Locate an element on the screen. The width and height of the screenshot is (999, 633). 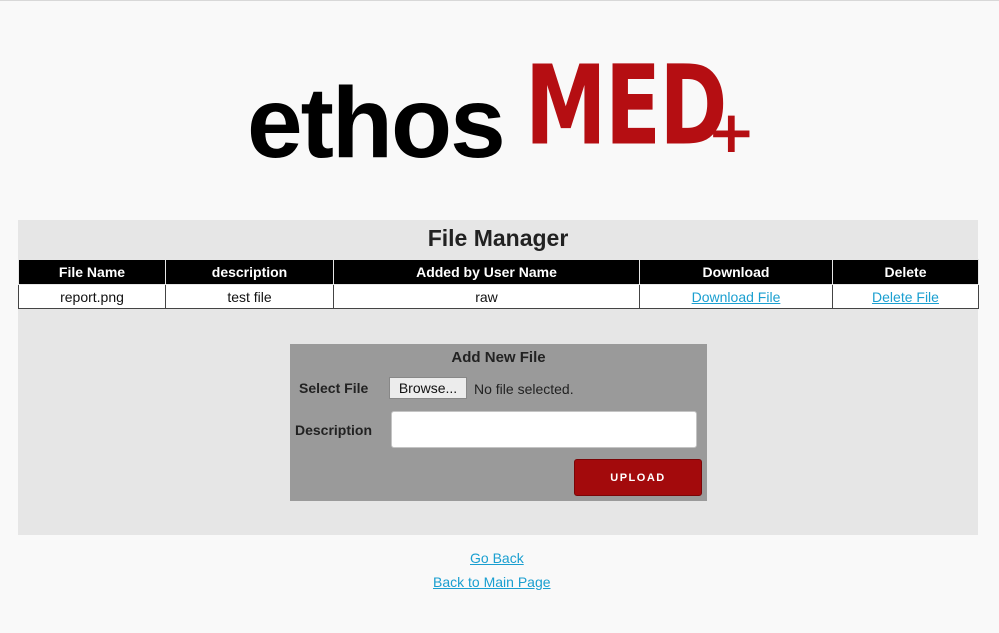
column-header-delete: Delete is located at coordinates (905, 272).